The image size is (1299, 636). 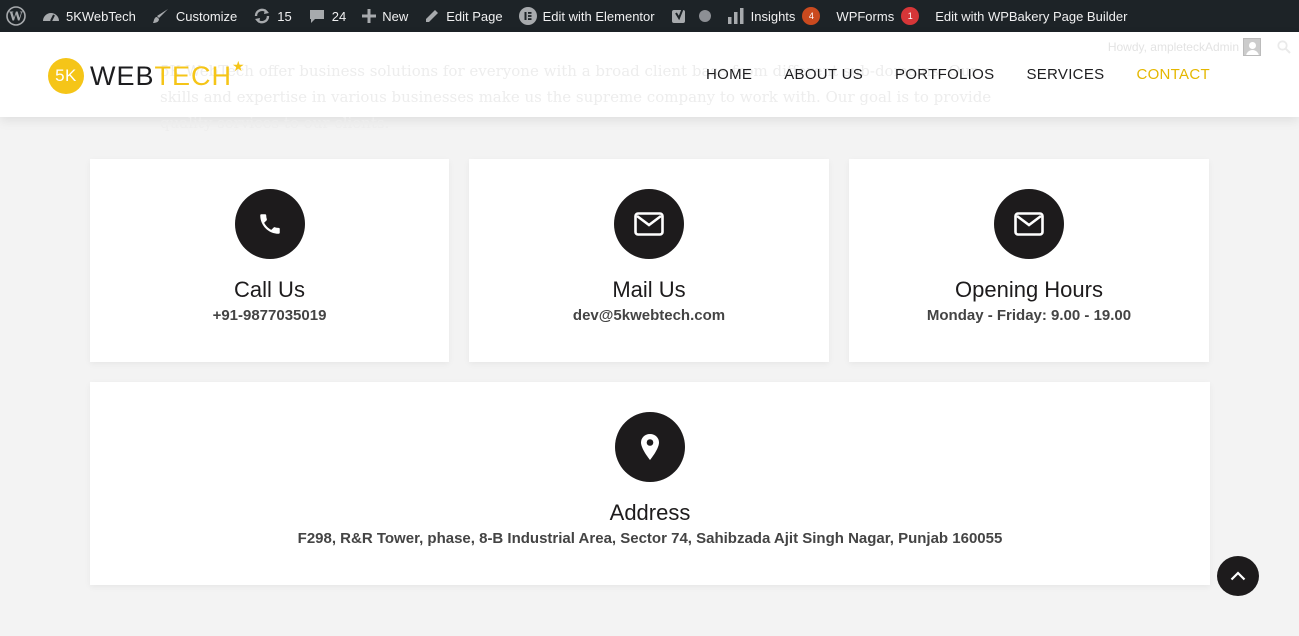 I want to click on yoast-seo-menu, so click(x=691, y=16).